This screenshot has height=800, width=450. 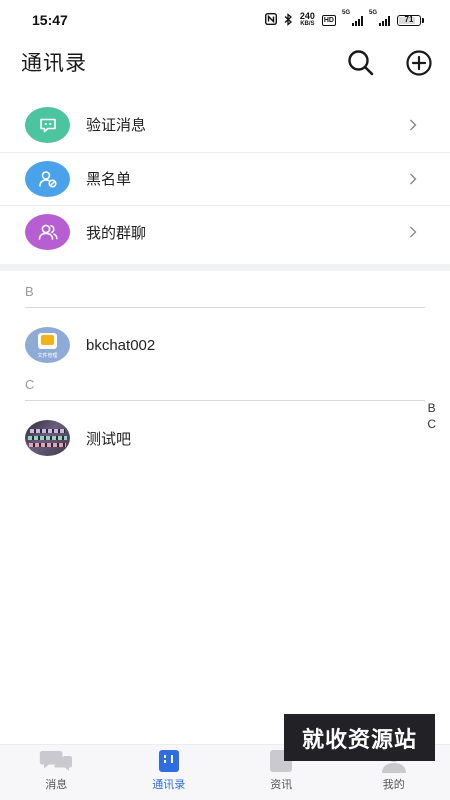 What do you see at coordinates (225, 292) in the screenshot?
I see `section-header-b: B` at bounding box center [225, 292].